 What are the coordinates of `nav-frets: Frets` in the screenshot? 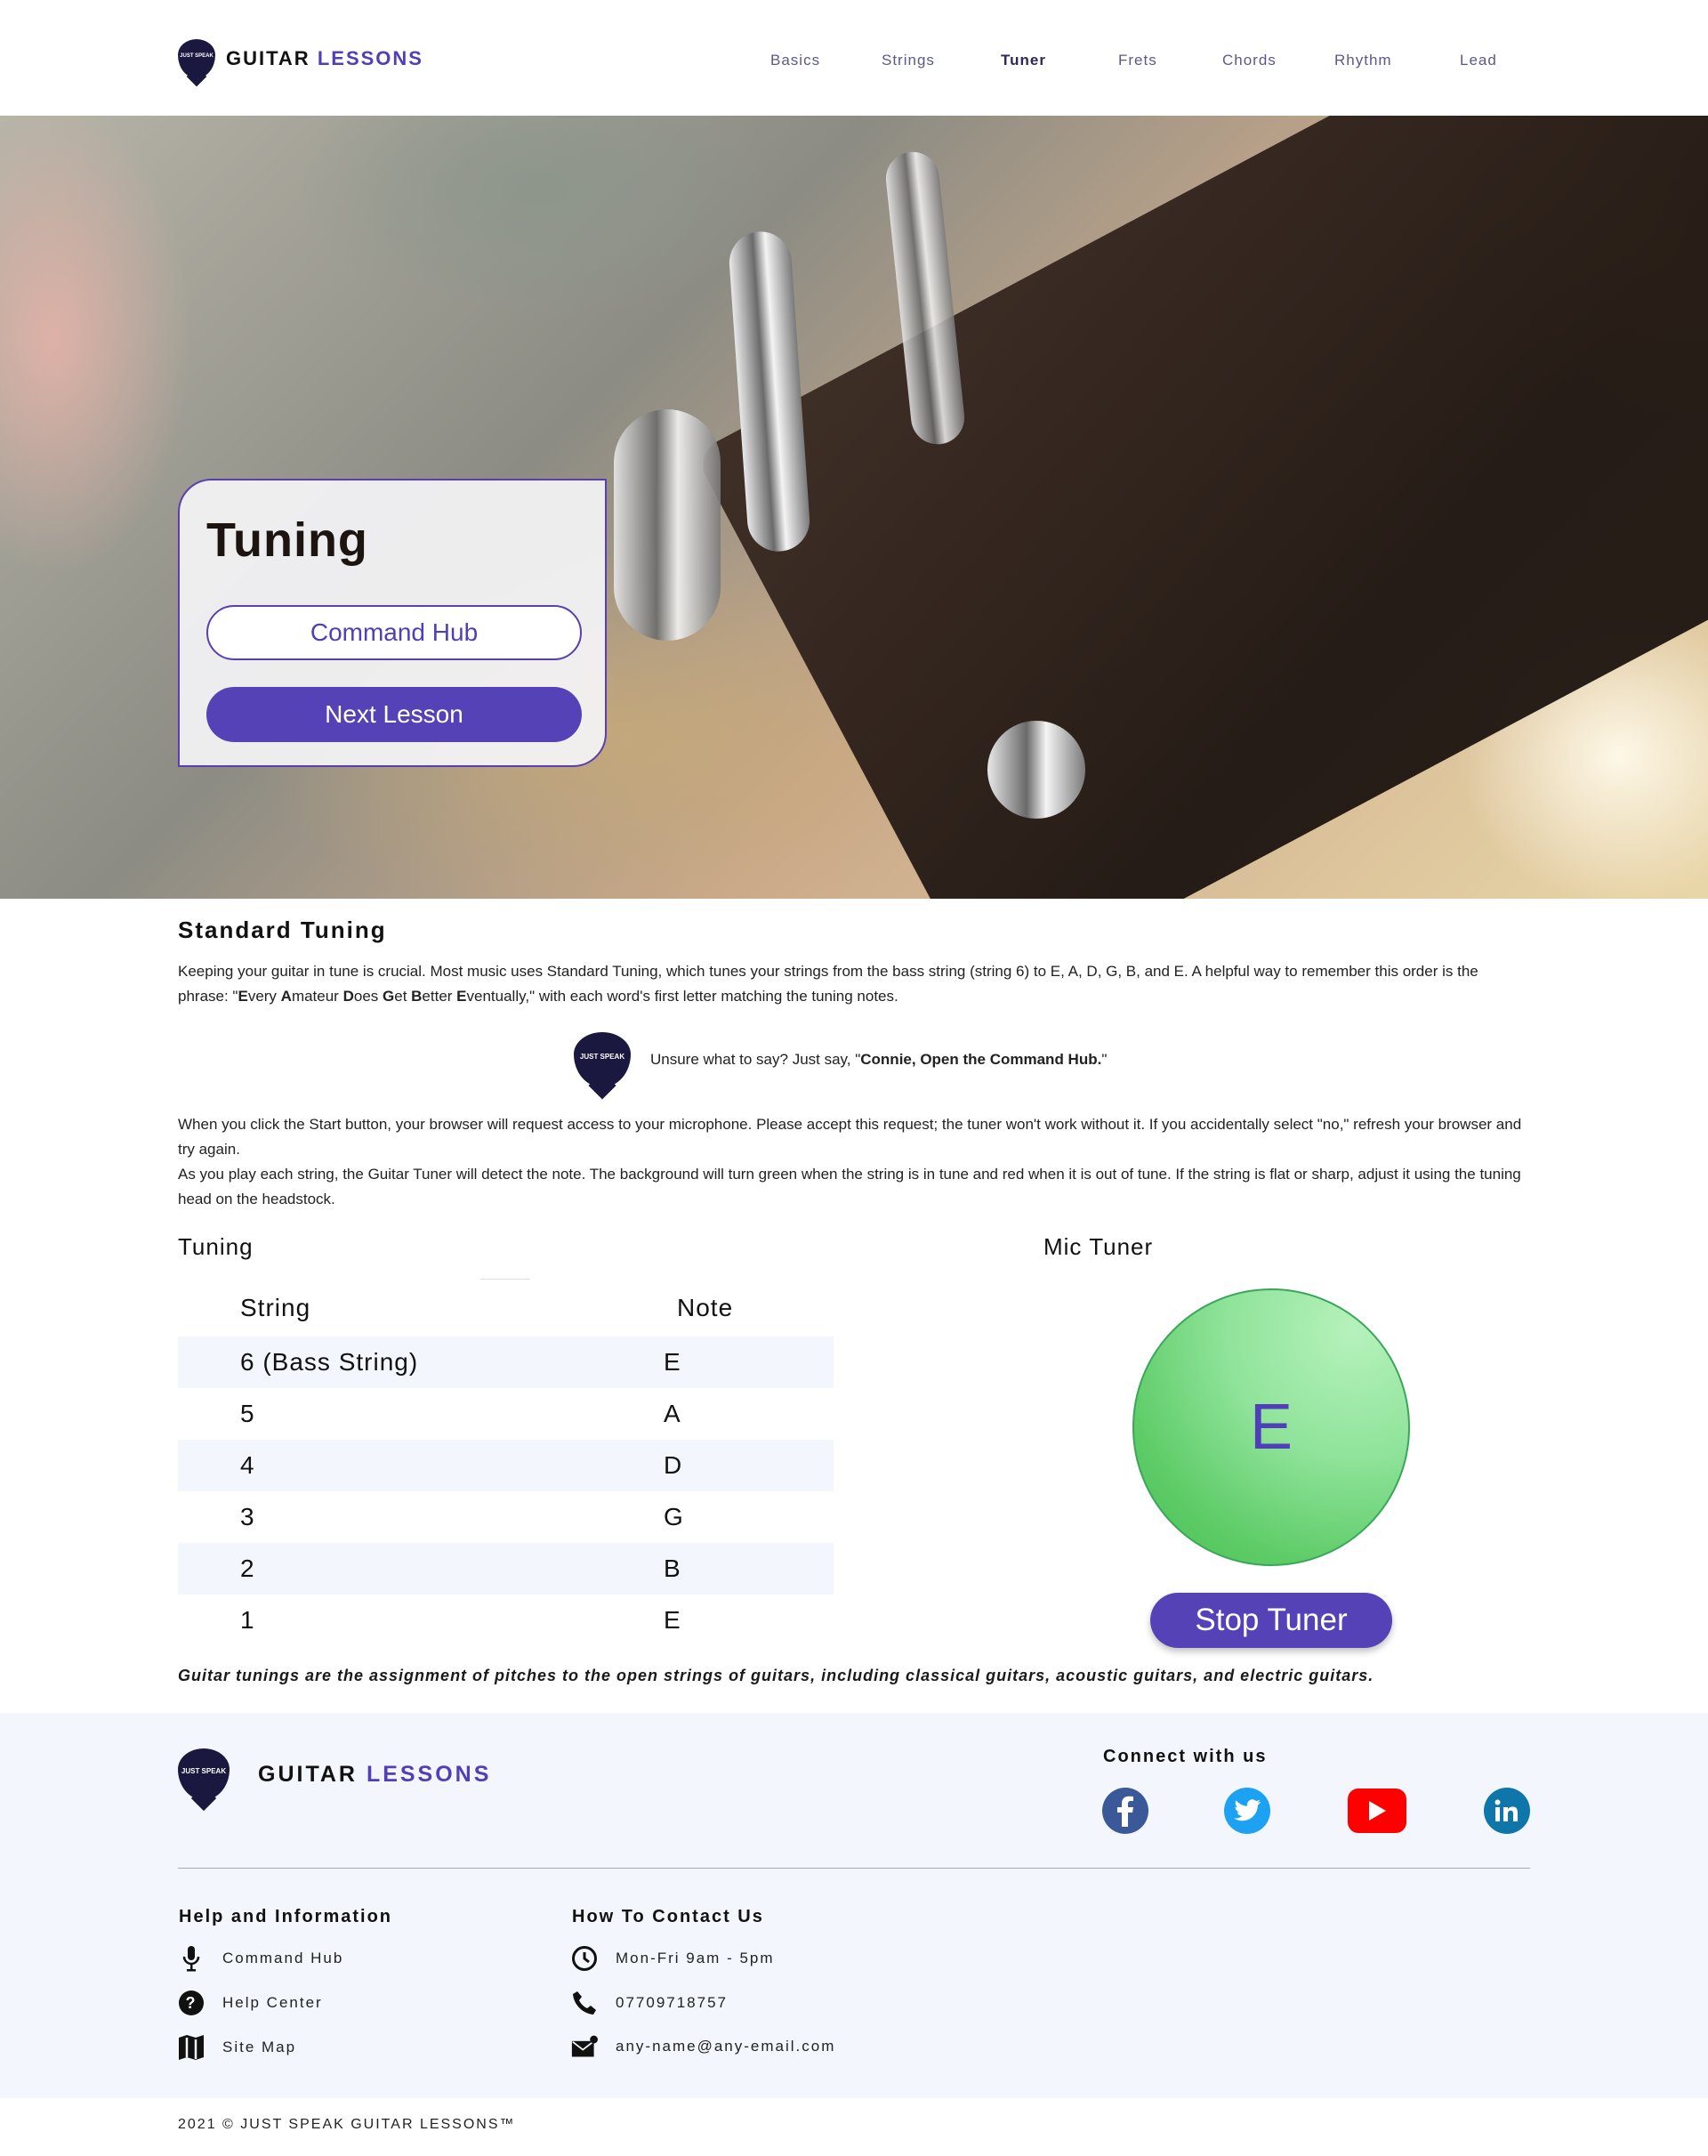 It's located at (1137, 61).